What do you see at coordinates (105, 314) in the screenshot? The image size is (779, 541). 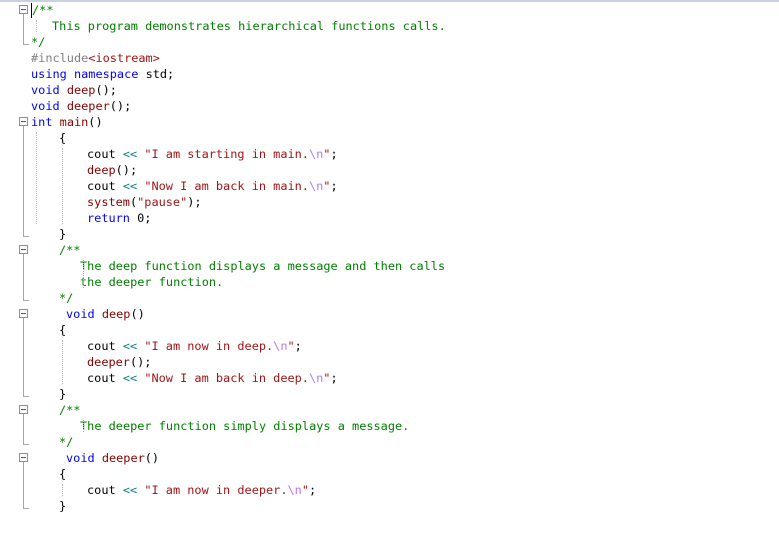 I see `code-line: void deep()` at bounding box center [105, 314].